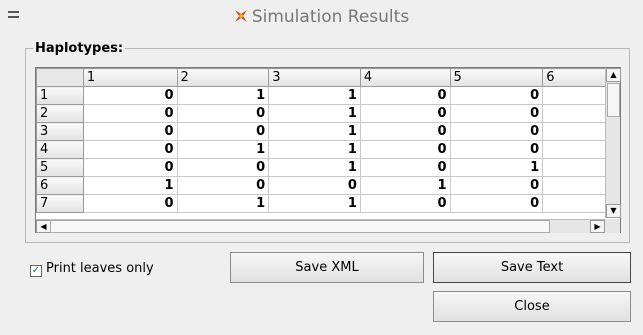 This screenshot has width=643, height=335. I want to click on close-button: Close, so click(532, 306).